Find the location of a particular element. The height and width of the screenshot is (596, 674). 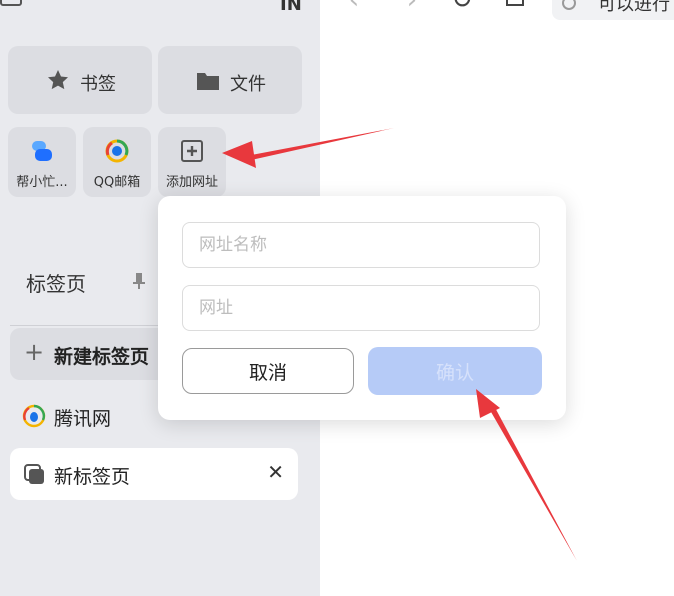

site-url-input is located at coordinates (361, 308).